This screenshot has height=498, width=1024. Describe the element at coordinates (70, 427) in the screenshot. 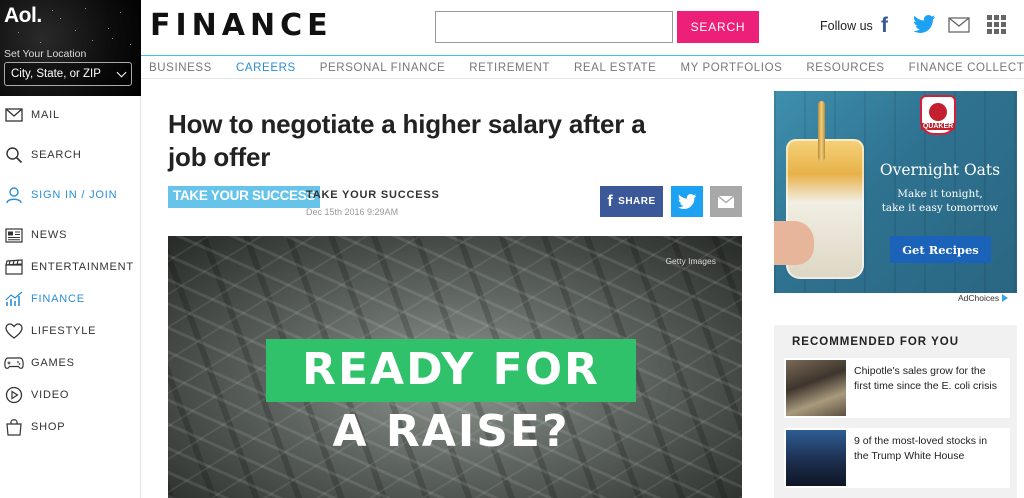

I see `sidebar-item-shop: SHOP` at that location.